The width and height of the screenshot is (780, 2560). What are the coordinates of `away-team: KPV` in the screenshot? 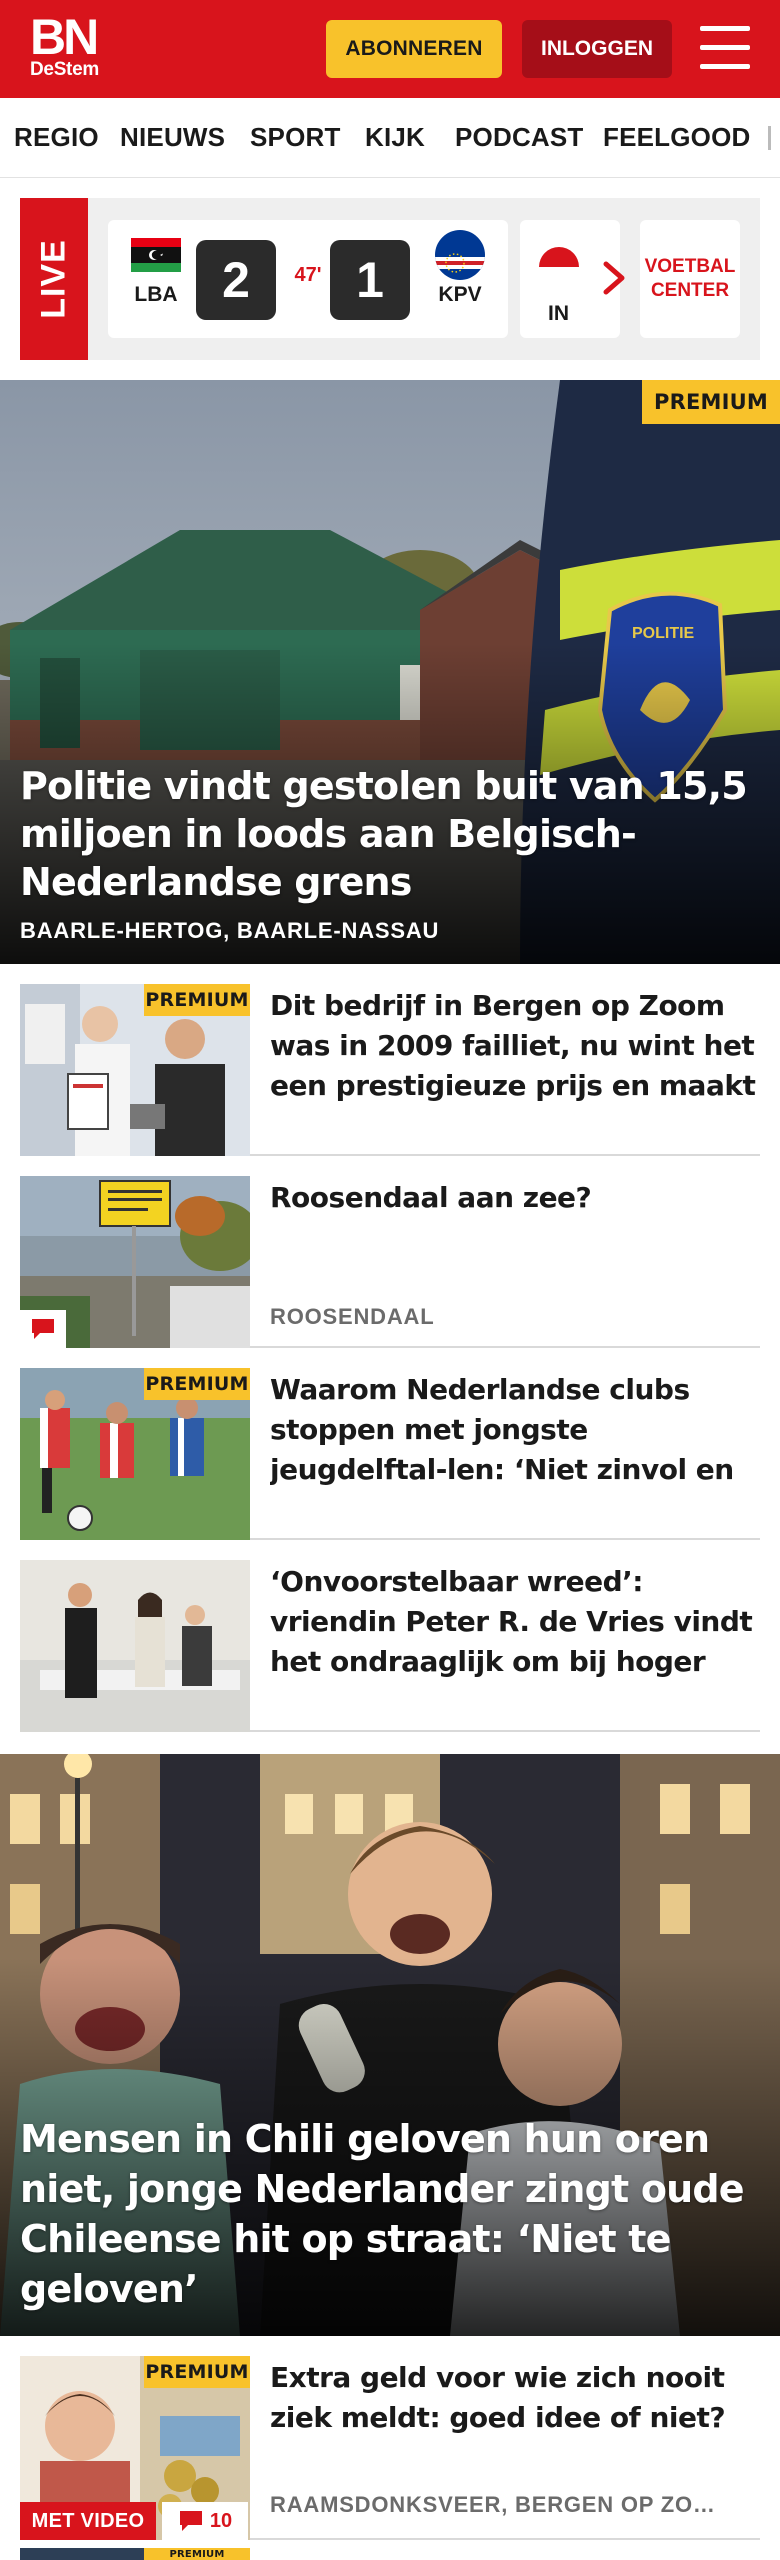 It's located at (460, 268).